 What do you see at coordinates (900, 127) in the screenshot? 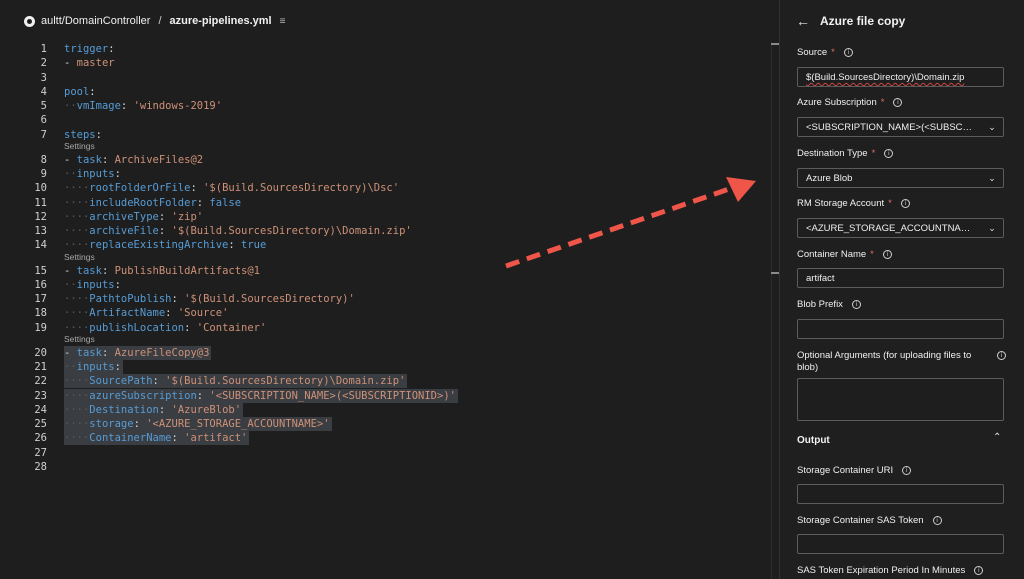
I see `subscription-select: <SUBSCRIPTION_NAME>(<SUBSCRIPTIONID>) ⌄` at bounding box center [900, 127].